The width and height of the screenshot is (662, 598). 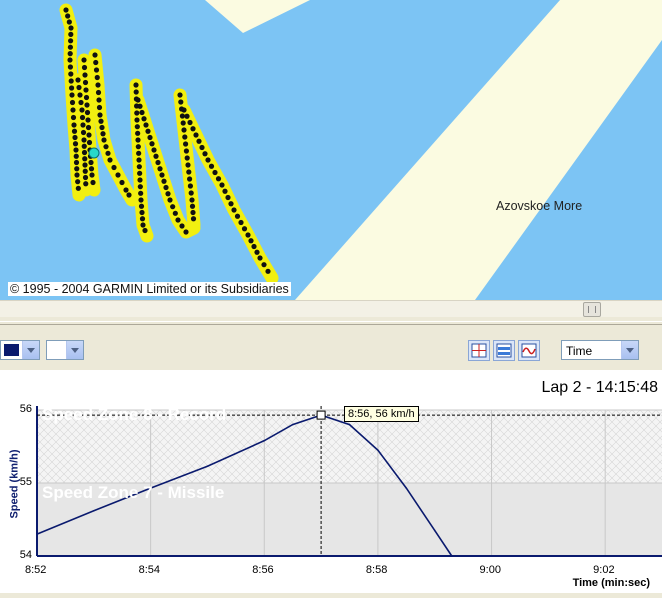 I want to click on splitter, so click(x=331, y=323).